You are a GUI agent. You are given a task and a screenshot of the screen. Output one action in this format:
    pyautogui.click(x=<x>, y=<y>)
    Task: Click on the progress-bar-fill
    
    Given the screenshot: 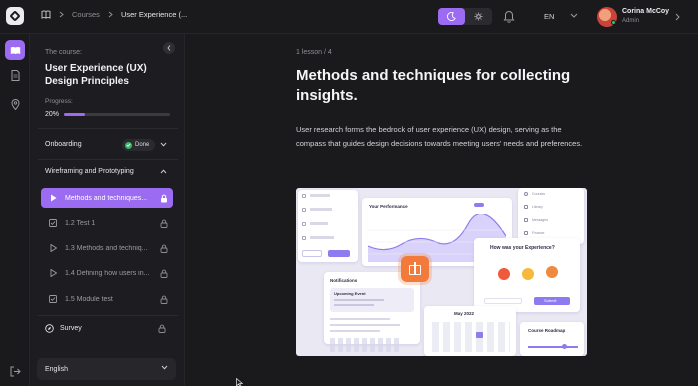 What is the action you would take?
    pyautogui.click(x=75, y=114)
    